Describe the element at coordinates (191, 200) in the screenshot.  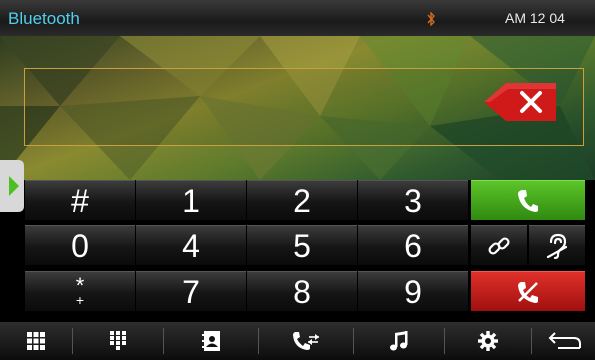
I see `key-1: 1` at that location.